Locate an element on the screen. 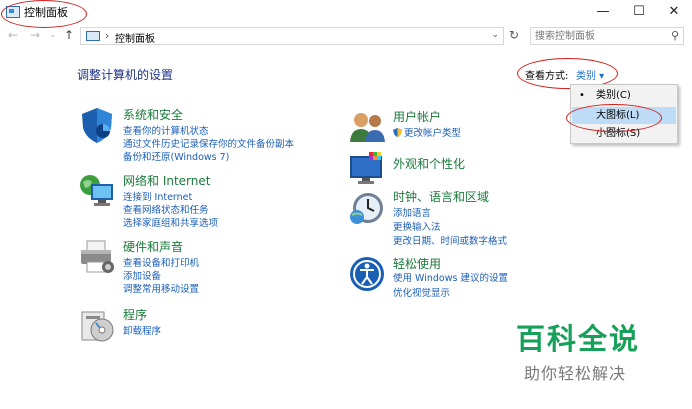  link-add-language: 添加语言 is located at coordinates (412, 212).